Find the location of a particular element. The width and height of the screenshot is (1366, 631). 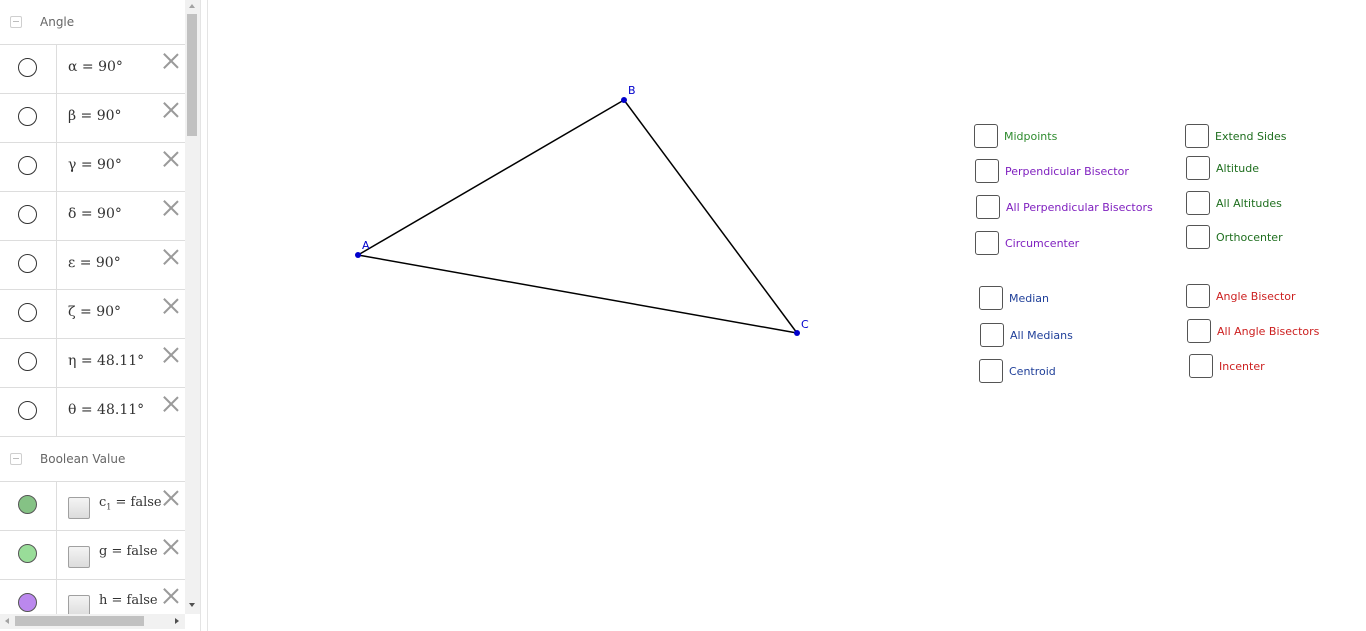

point-label-a: A is located at coordinates (366, 245).